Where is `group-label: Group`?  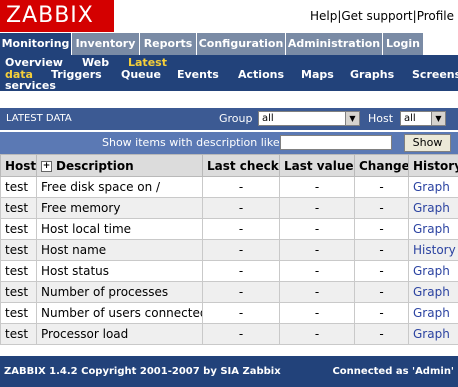 group-label: Group is located at coordinates (236, 118).